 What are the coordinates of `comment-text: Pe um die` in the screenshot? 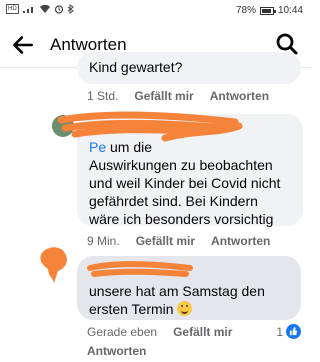 It's located at (121, 147).